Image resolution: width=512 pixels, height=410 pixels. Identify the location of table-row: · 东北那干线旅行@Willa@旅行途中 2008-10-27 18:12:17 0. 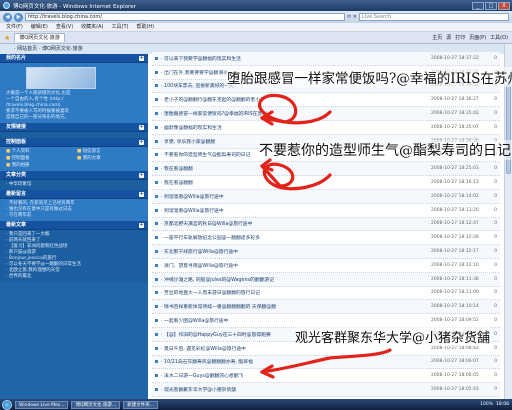
(326, 252).